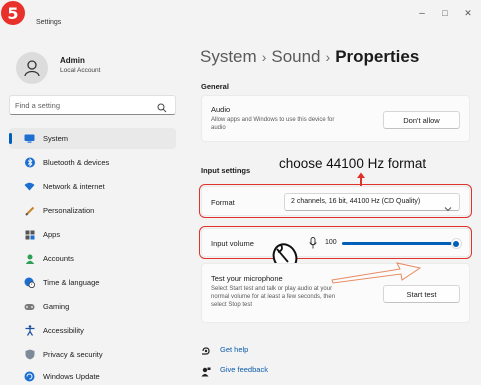 This screenshot has width=481, height=385. I want to click on get-help-icon, so click(206, 349).